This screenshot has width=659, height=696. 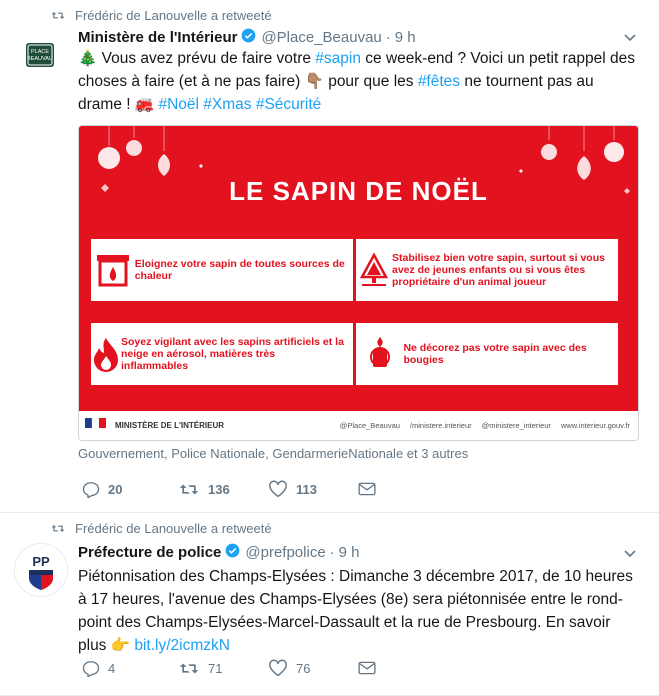 What do you see at coordinates (306, 489) in the screenshot?
I see `like-count: 113` at bounding box center [306, 489].